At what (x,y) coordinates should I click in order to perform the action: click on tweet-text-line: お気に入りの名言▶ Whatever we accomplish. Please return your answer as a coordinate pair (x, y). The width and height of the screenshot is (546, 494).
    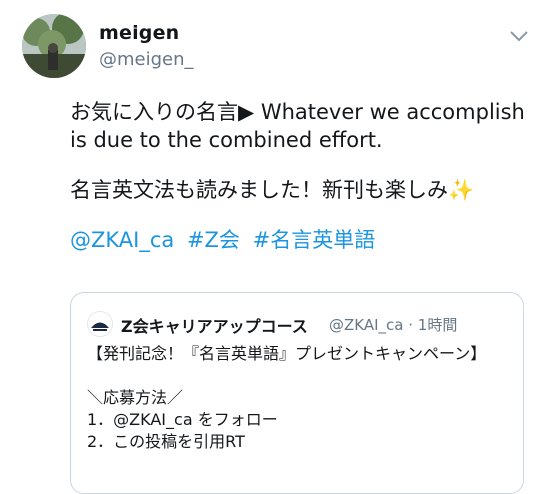
    Looking at the image, I should click on (297, 112).